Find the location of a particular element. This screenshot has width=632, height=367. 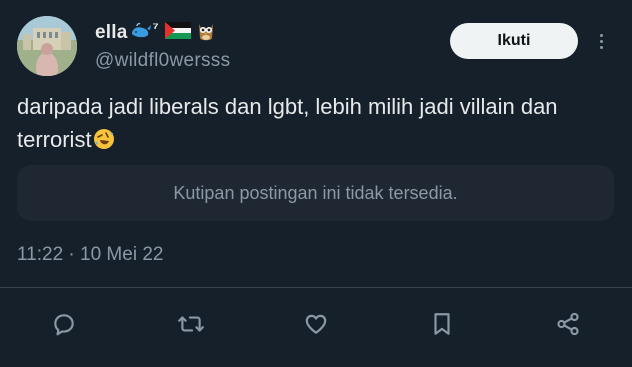

rolling-on-floor-laughing-emoji is located at coordinates (104, 142).